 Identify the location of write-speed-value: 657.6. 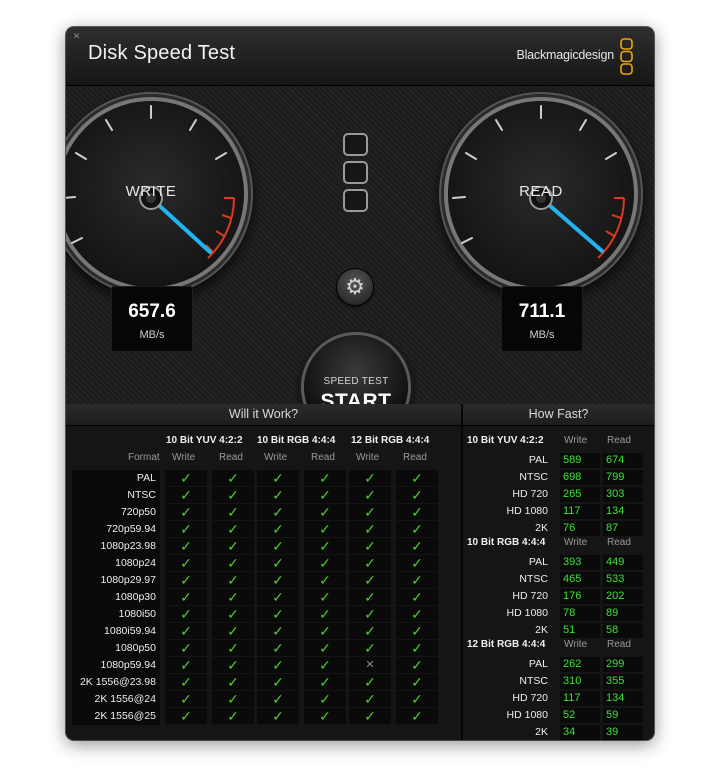
(152, 311).